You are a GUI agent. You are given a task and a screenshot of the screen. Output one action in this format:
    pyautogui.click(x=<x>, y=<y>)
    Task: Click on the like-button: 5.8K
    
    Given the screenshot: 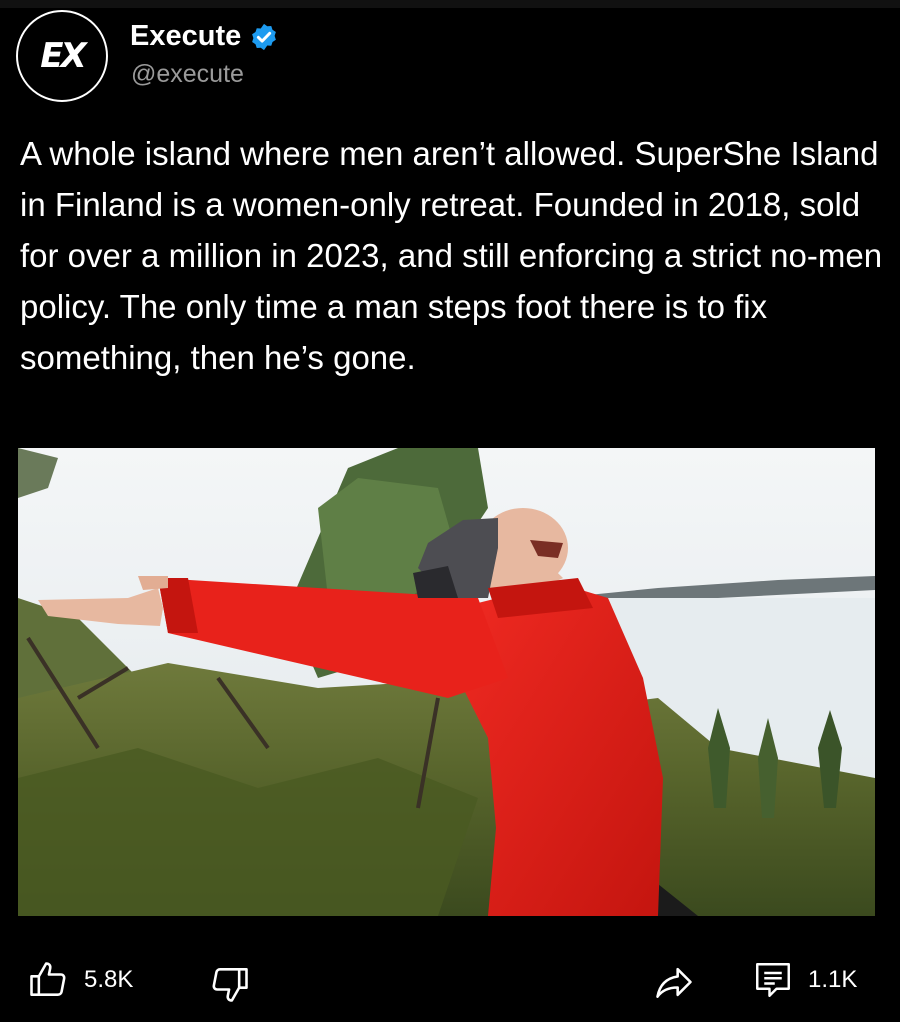 What is the action you would take?
    pyautogui.click(x=79, y=980)
    